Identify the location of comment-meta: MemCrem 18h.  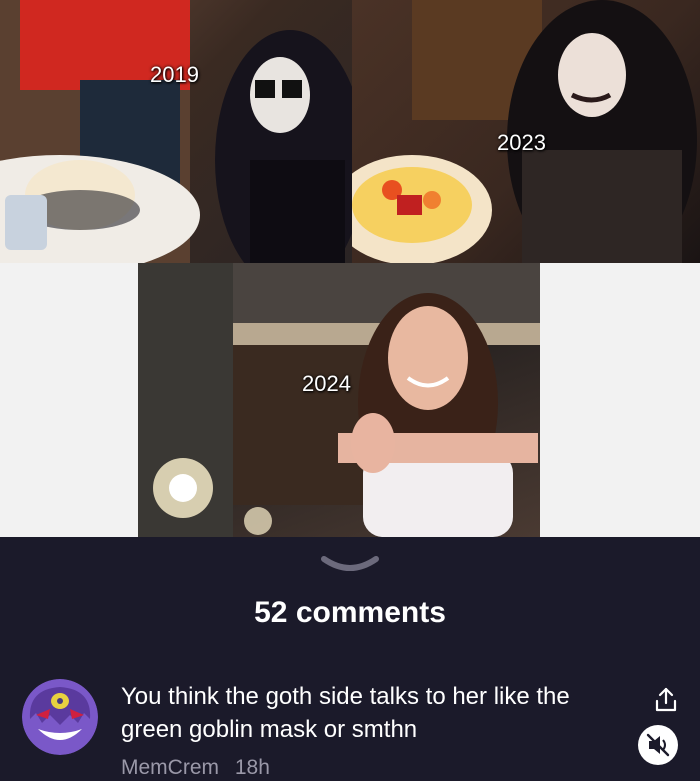
(200, 768).